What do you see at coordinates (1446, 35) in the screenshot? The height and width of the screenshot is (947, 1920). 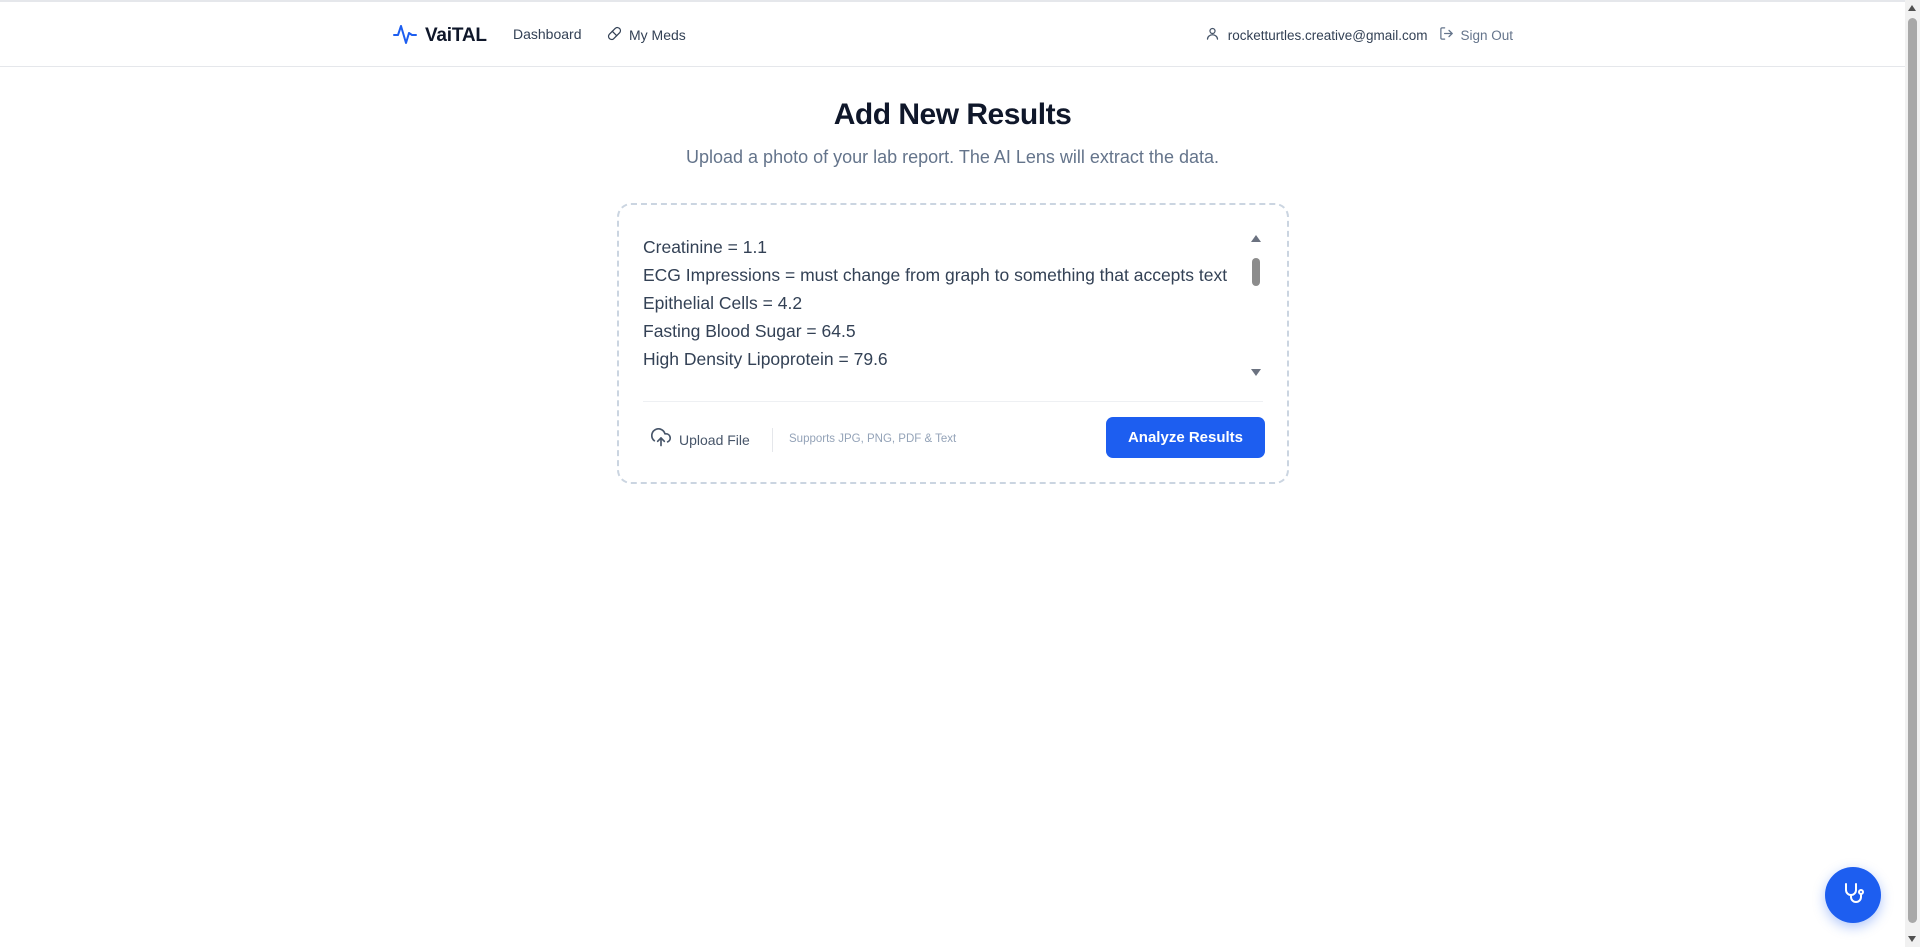 I see `sign-out-icon` at bounding box center [1446, 35].